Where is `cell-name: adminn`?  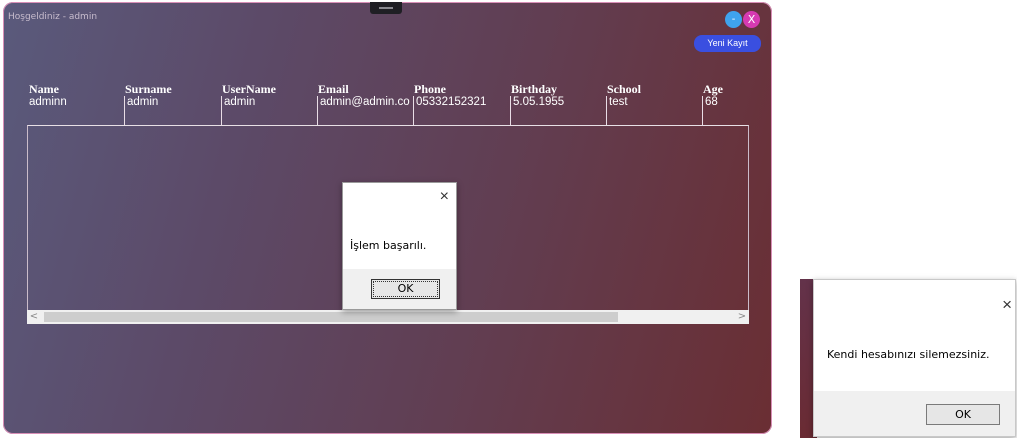 cell-name: adminn is located at coordinates (75, 111).